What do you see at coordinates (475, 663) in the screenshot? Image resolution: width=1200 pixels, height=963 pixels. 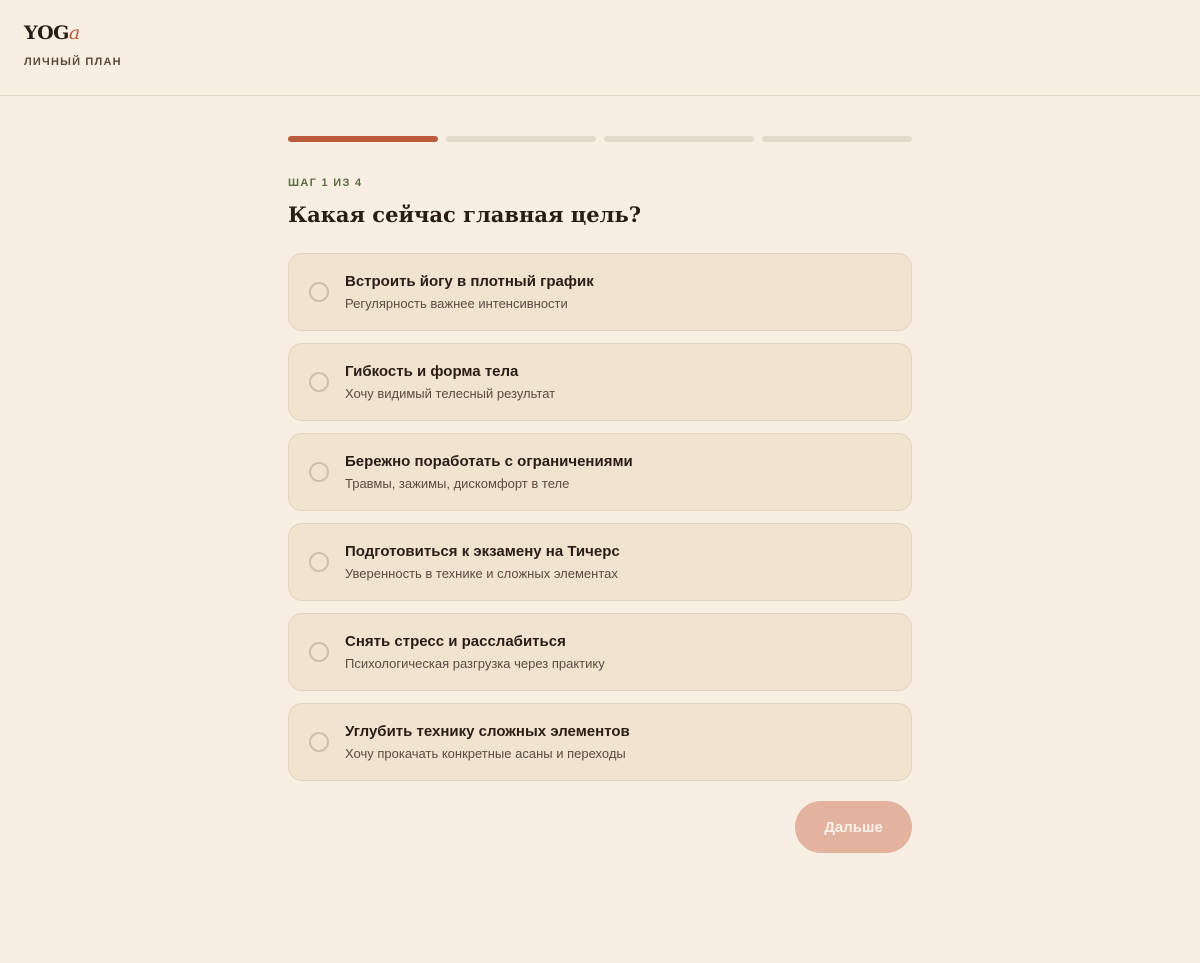 I see `option-description: Психологическая разгрузка через практику` at bounding box center [475, 663].